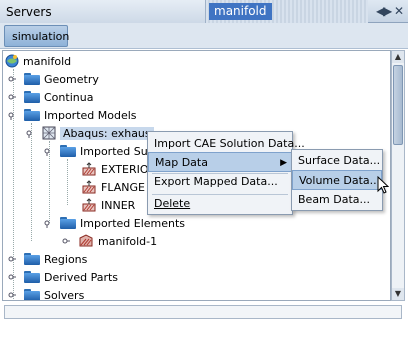 Image resolution: width=408 pixels, height=343 pixels. What do you see at coordinates (398, 294) in the screenshot?
I see `scroll-down-icon: ▼` at bounding box center [398, 294].